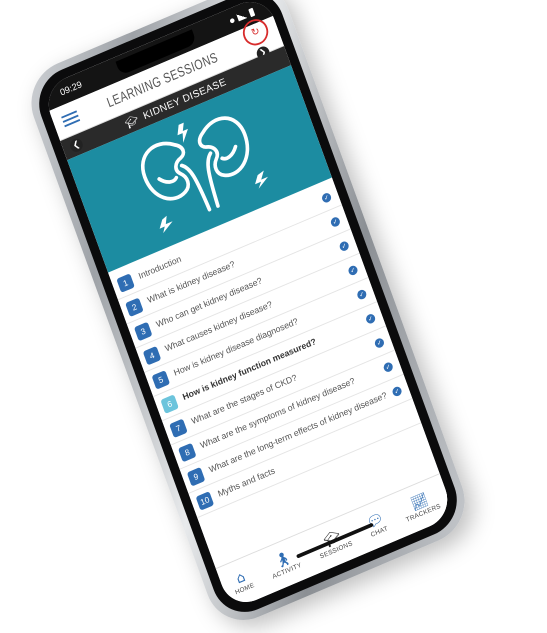 Image resolution: width=547 pixels, height=633 pixels. What do you see at coordinates (160, 379) in the screenshot?
I see `lesson-number: 5` at bounding box center [160, 379].